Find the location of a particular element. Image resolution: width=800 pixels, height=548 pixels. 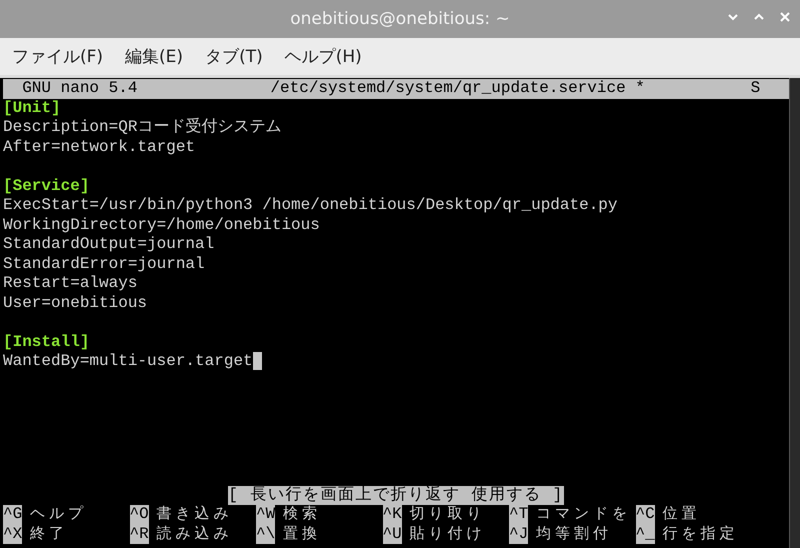

code-line: ExecStart=/usr/bin/python3 /home/onebitious/Desktop/qr_update.py is located at coordinates (310, 206).